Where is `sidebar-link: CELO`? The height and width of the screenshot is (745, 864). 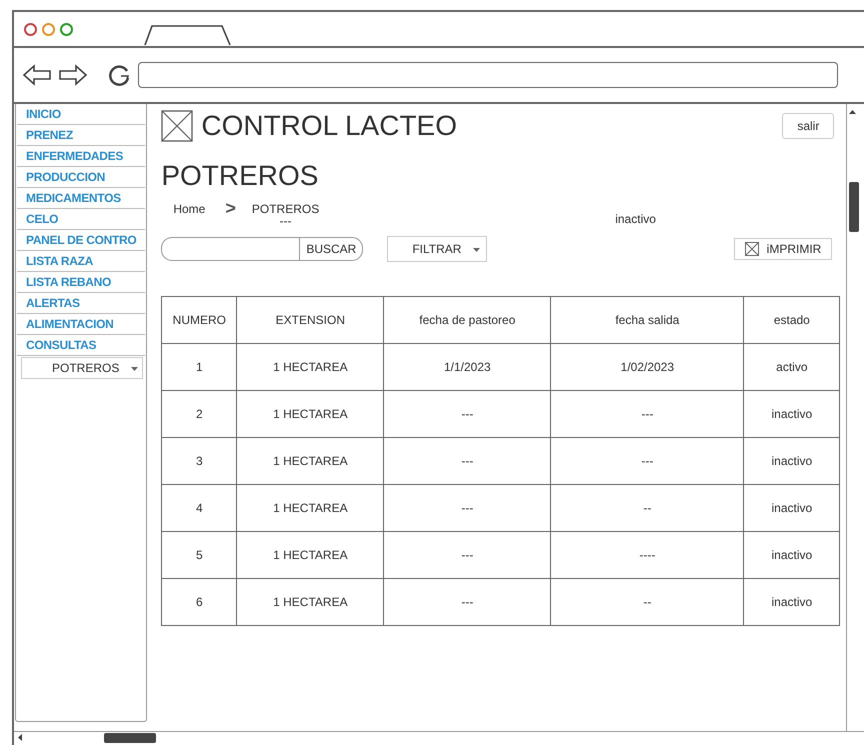
sidebar-link: CELO is located at coordinates (81, 219).